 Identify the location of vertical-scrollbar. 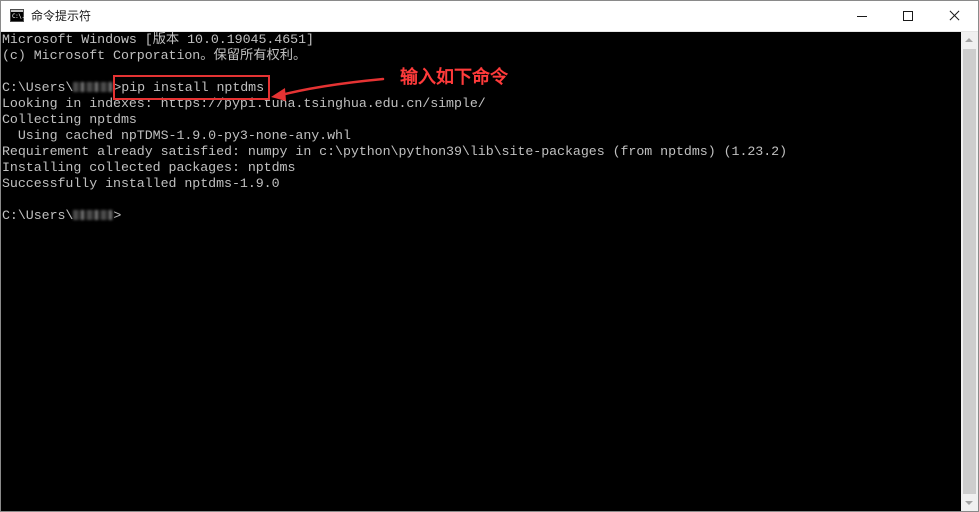
(969, 271).